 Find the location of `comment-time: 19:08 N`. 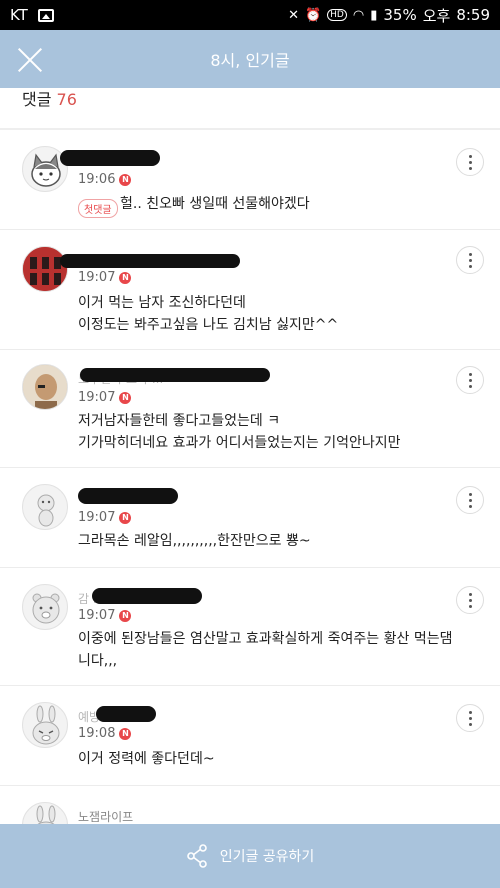

comment-time: 19:08 N is located at coordinates (105, 733).